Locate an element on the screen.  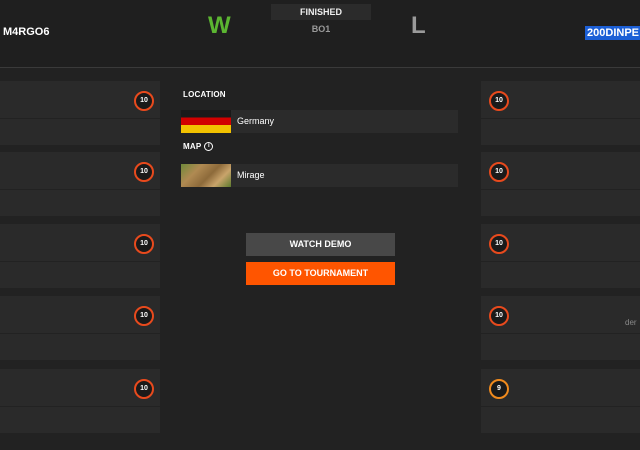
player-name-fragment: der is located at coordinates (631, 322).